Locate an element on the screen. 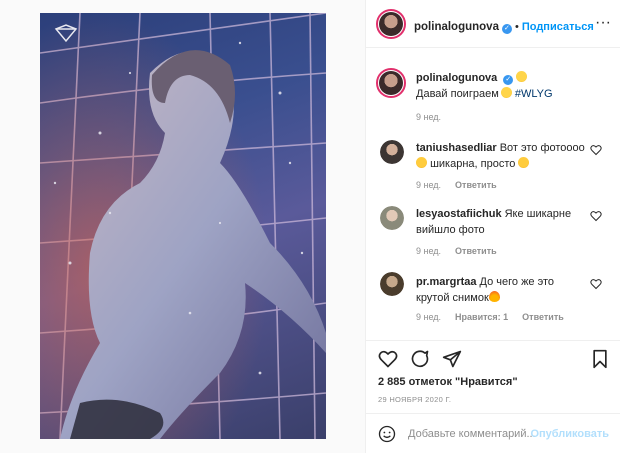  commenter-username: taniushasedliar is located at coordinates (456, 148).